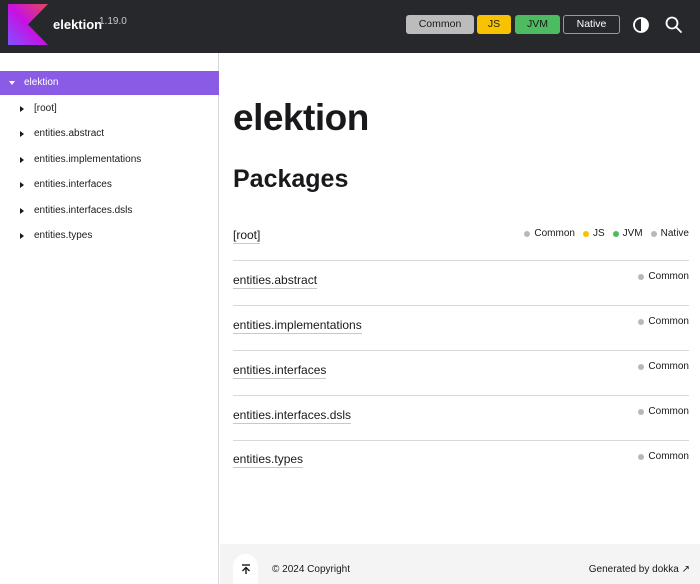  I want to click on package-link: [root], so click(247, 236).